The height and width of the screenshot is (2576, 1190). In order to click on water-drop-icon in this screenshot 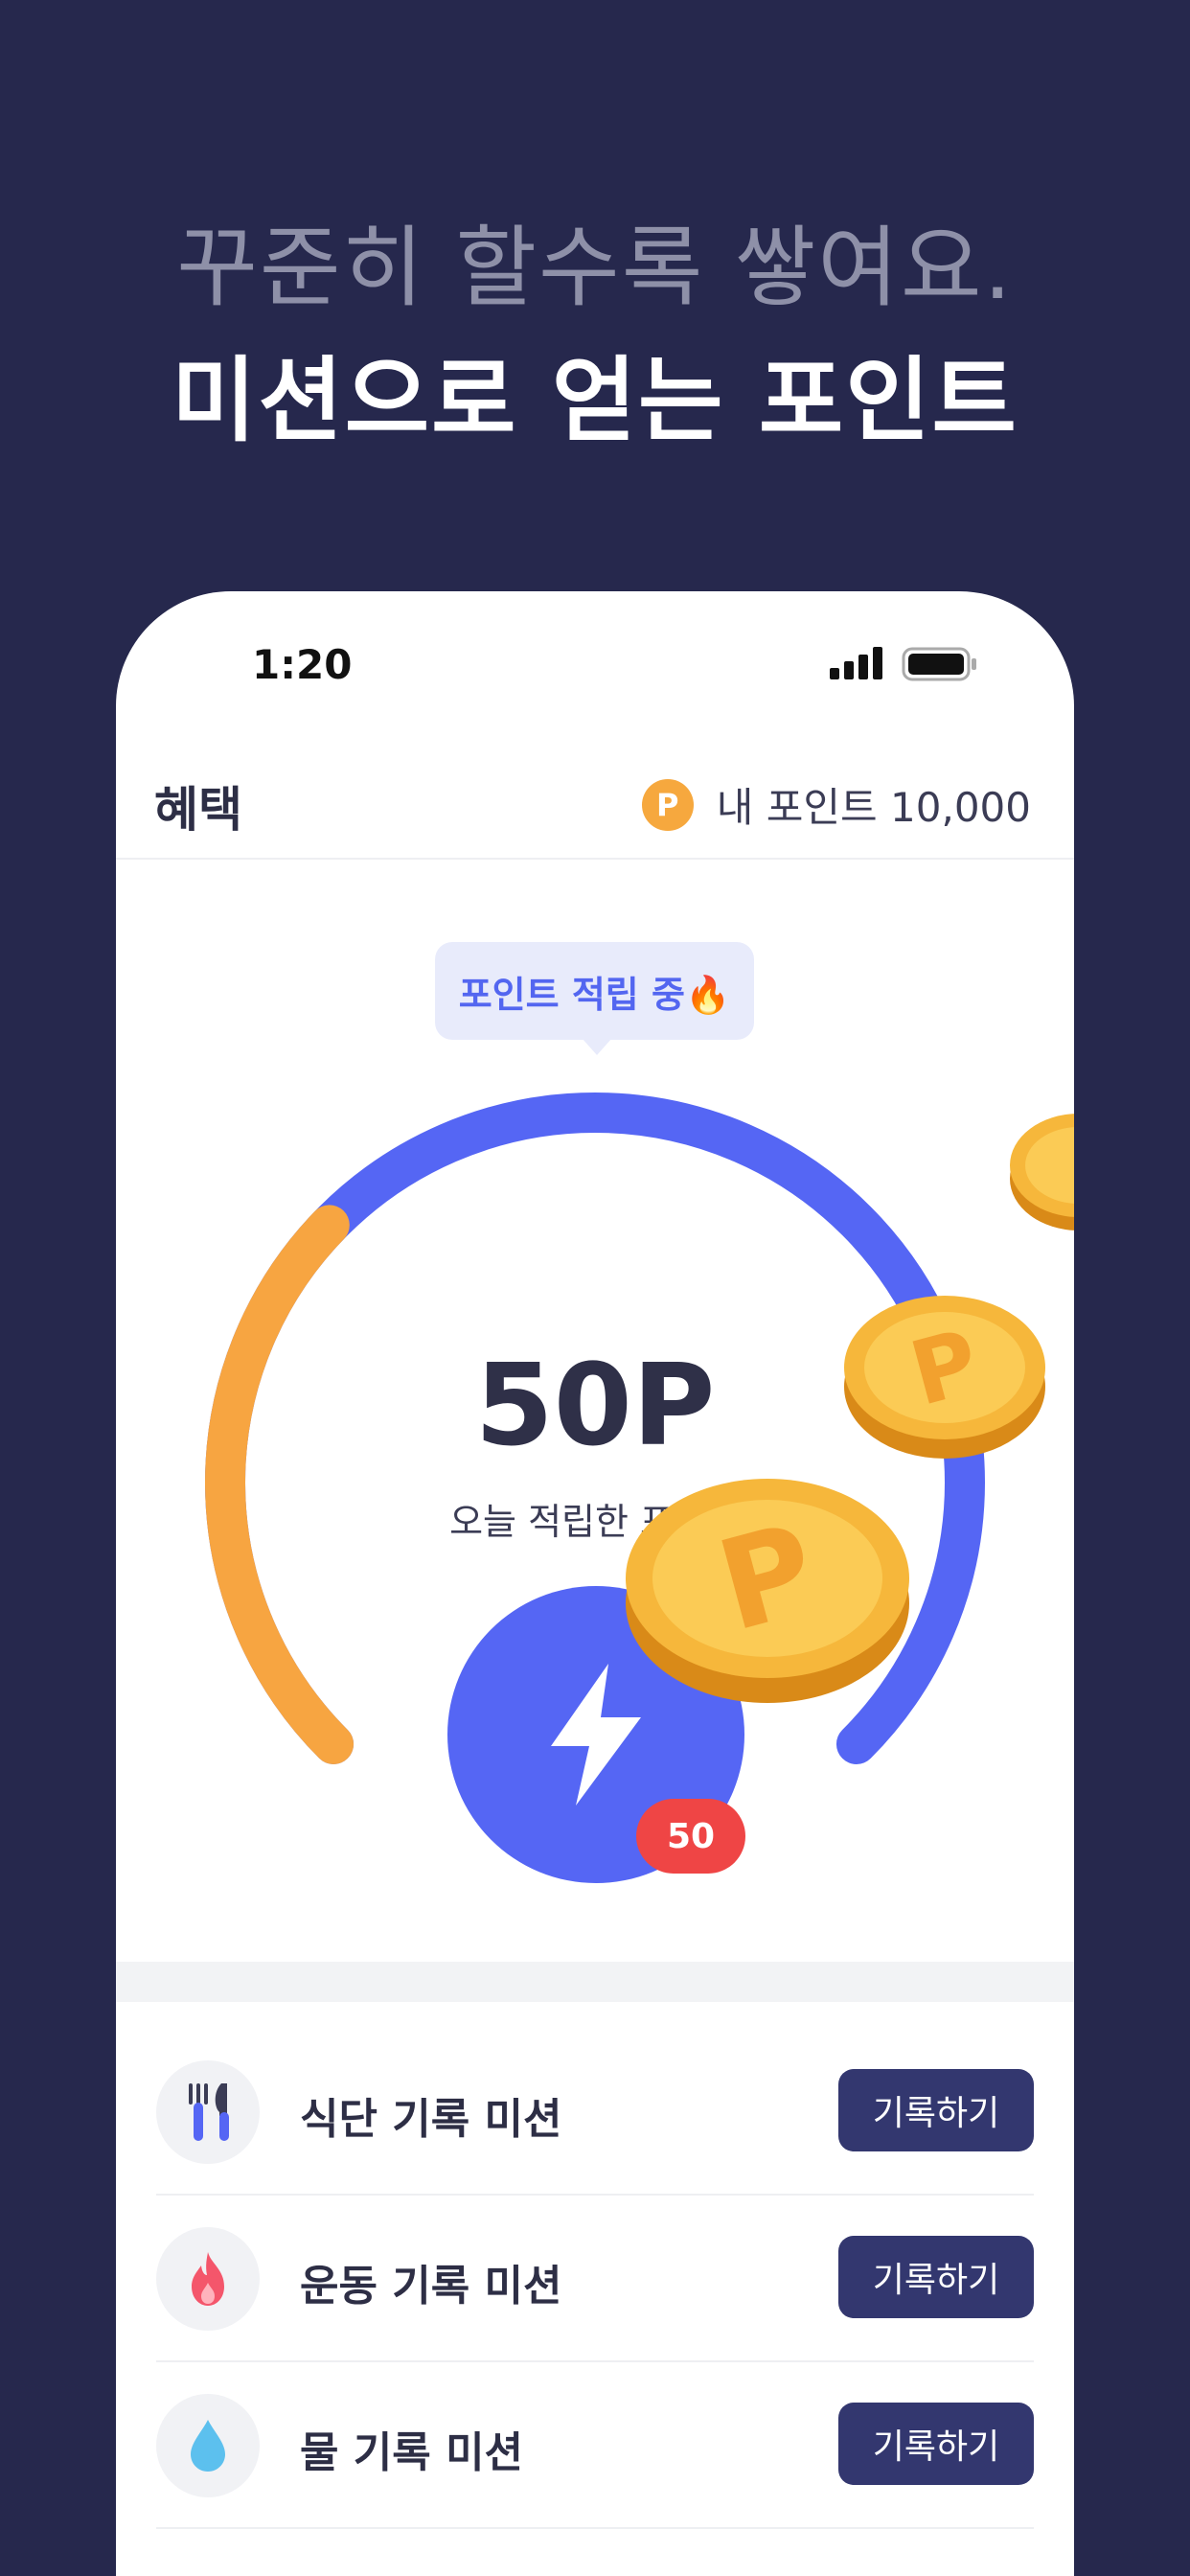, I will do `click(208, 2445)`.